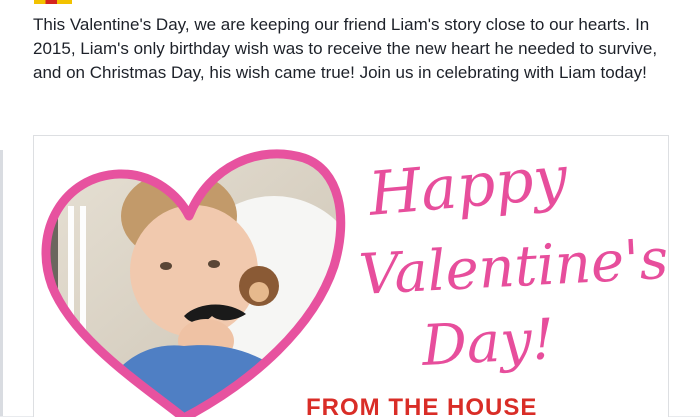  What do you see at coordinates (1, 283) in the screenshot?
I see `feed-divider` at bounding box center [1, 283].